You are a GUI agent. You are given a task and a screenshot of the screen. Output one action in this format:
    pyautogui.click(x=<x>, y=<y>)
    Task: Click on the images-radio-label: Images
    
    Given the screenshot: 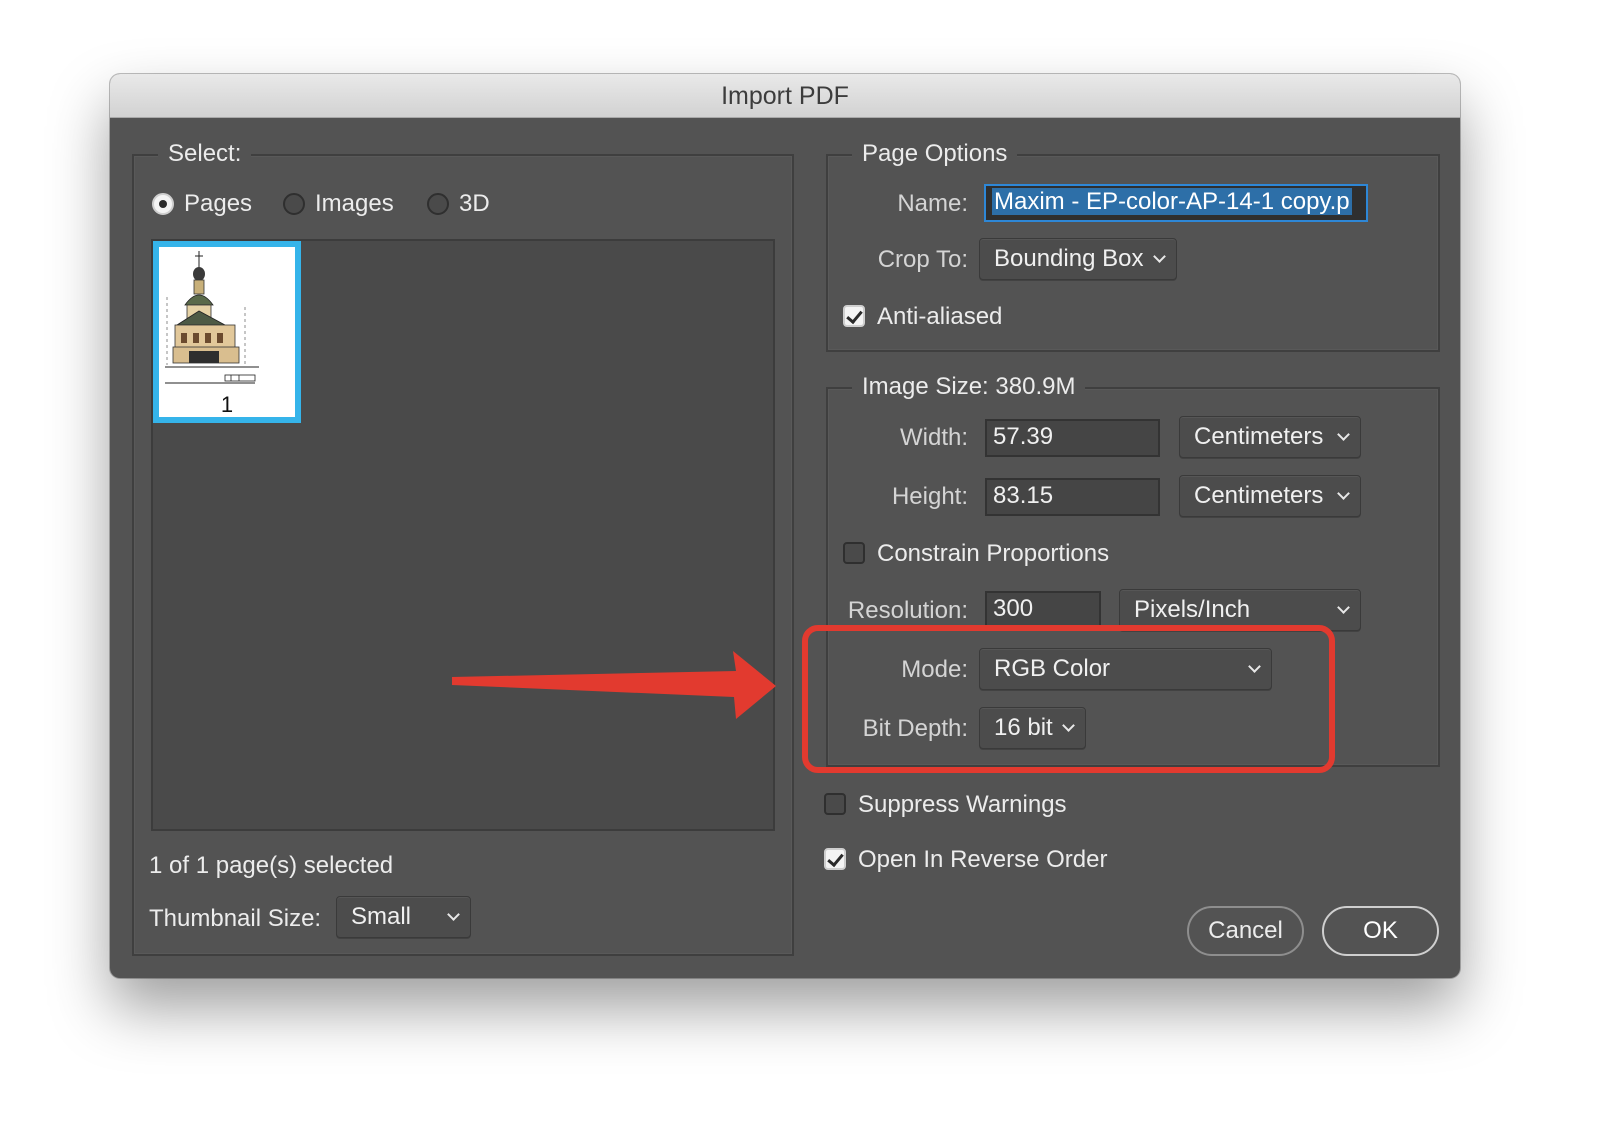 What is the action you would take?
    pyautogui.click(x=354, y=204)
    